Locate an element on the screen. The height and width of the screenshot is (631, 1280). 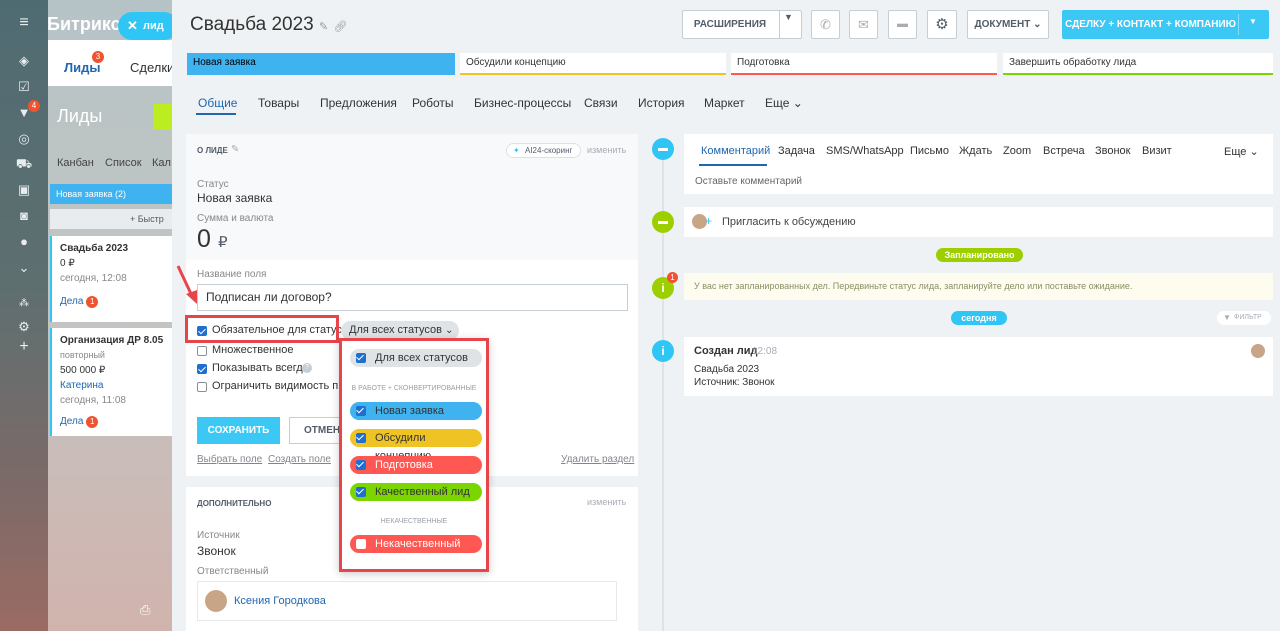
tl-tab-more: Еще ⌄ is located at coordinates (1241, 151).